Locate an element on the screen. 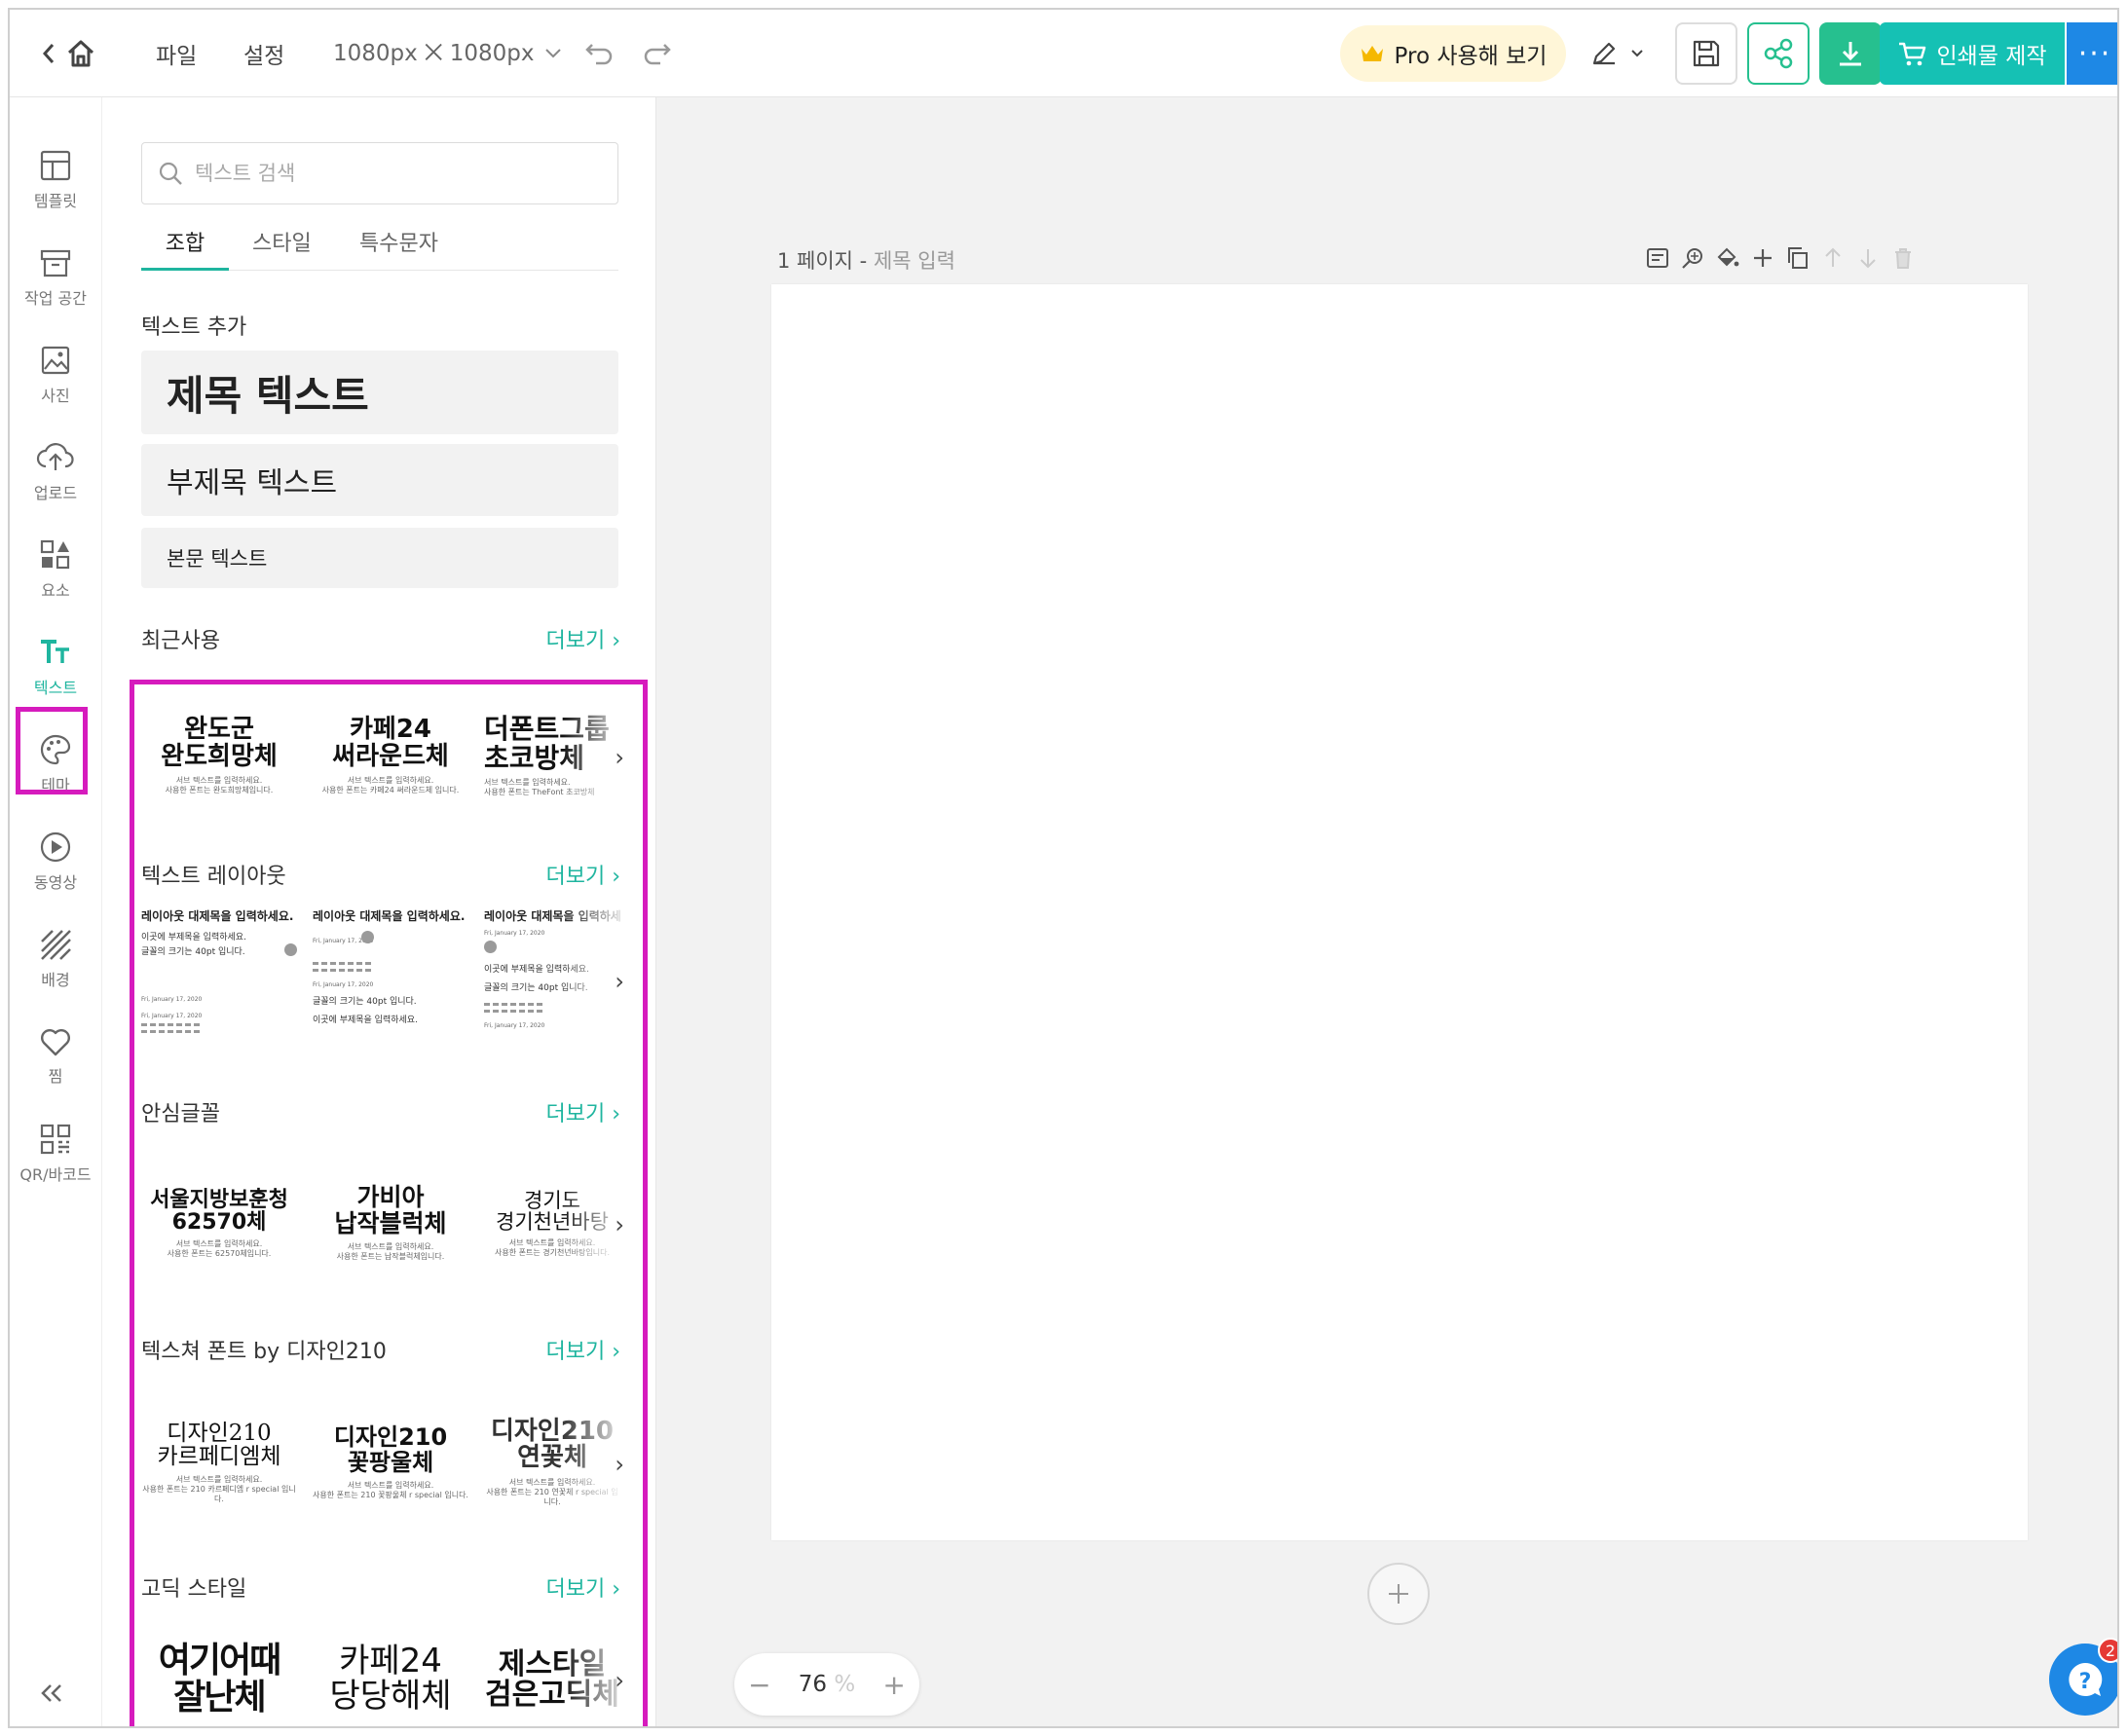  rail-item-text: 텍스트 is located at coordinates (55, 667).